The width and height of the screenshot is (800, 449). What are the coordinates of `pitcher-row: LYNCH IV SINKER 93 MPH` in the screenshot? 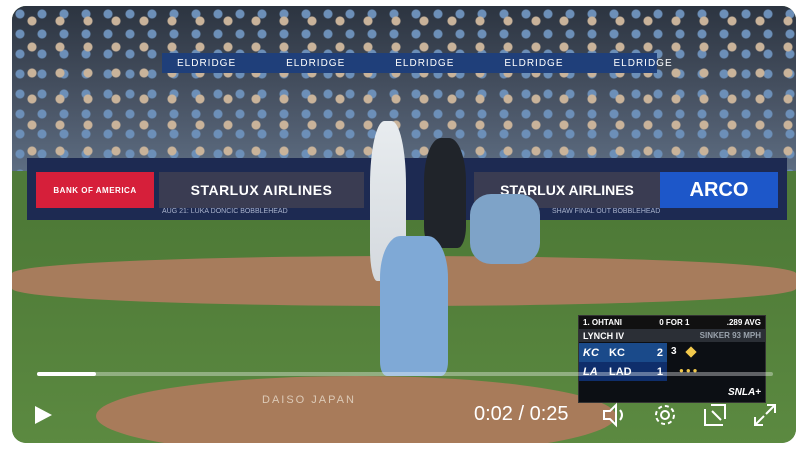 It's located at (672, 335).